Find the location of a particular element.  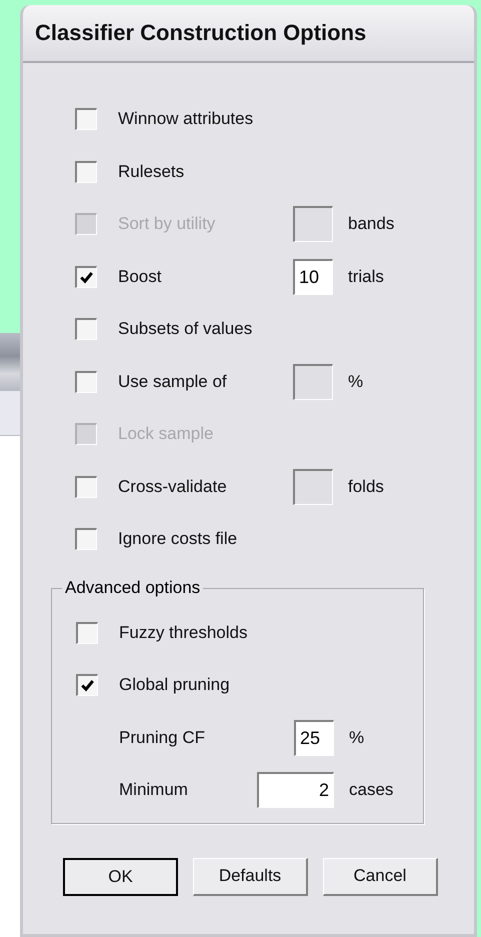

option-label: Cross-validate is located at coordinates (173, 486).